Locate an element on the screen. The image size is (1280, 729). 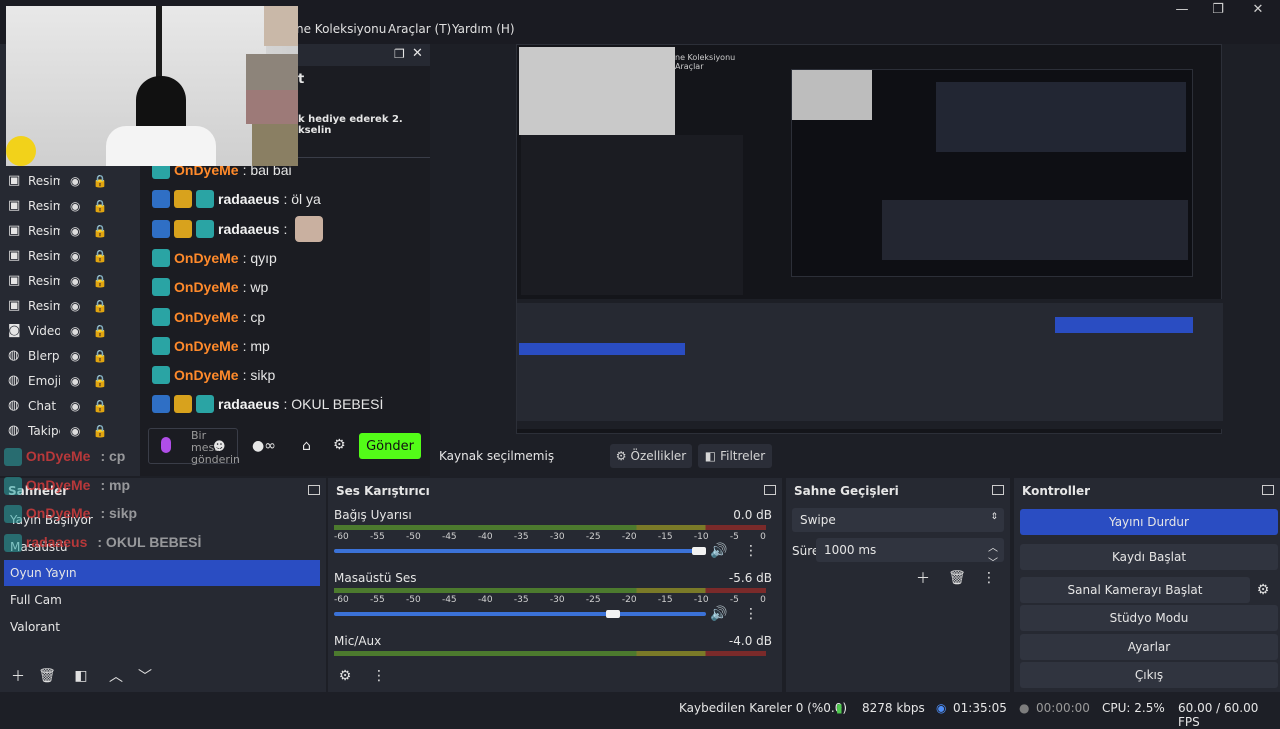
chat-message: OnDyeMe: cp is located at coordinates (208, 317).